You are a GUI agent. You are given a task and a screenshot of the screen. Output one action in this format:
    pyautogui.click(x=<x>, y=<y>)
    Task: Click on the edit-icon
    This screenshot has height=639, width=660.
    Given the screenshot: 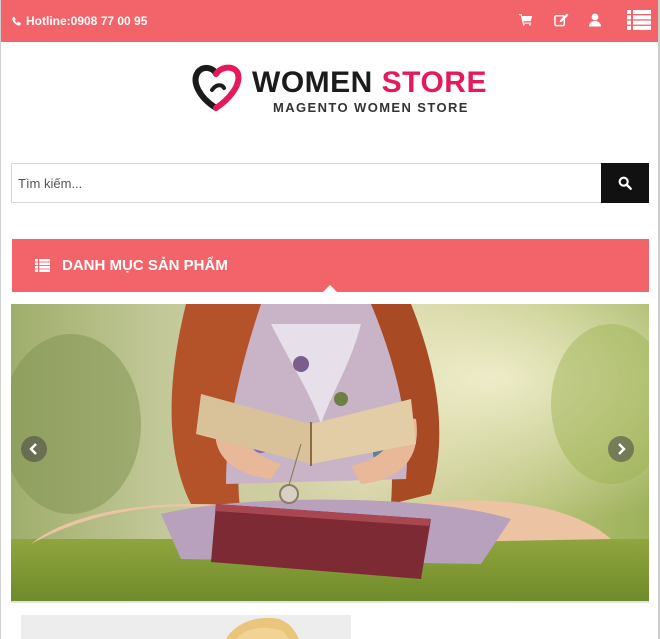 What is the action you would take?
    pyautogui.click(x=561, y=22)
    